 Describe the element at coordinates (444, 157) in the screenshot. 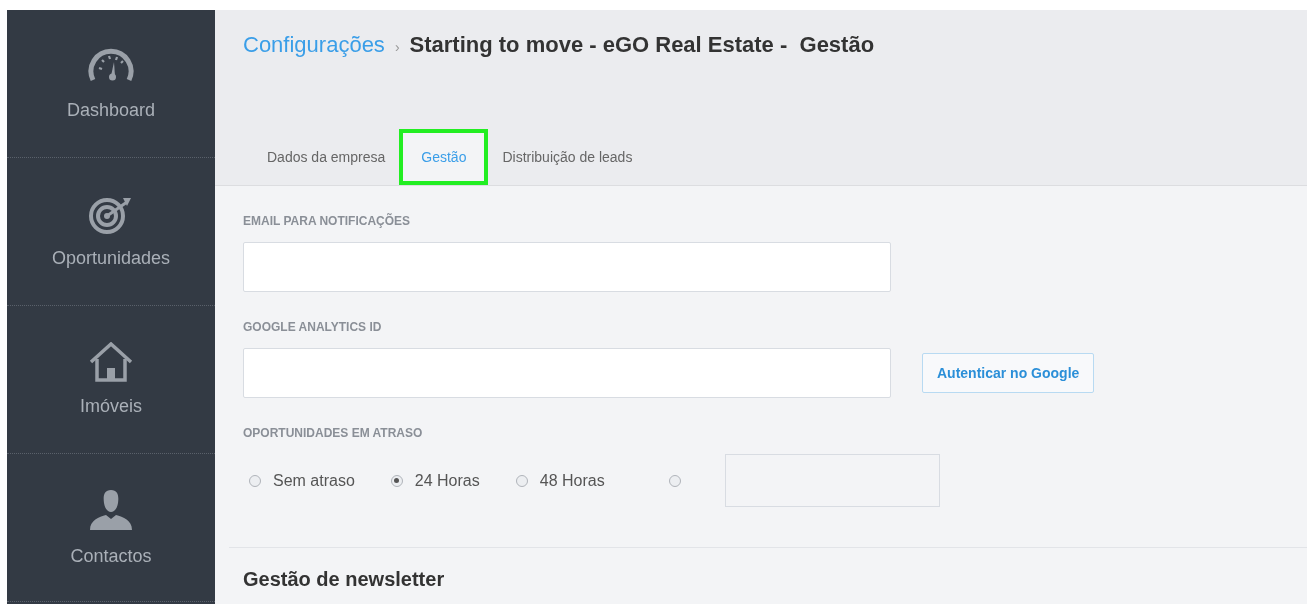

I see `tab: Gestão` at that location.